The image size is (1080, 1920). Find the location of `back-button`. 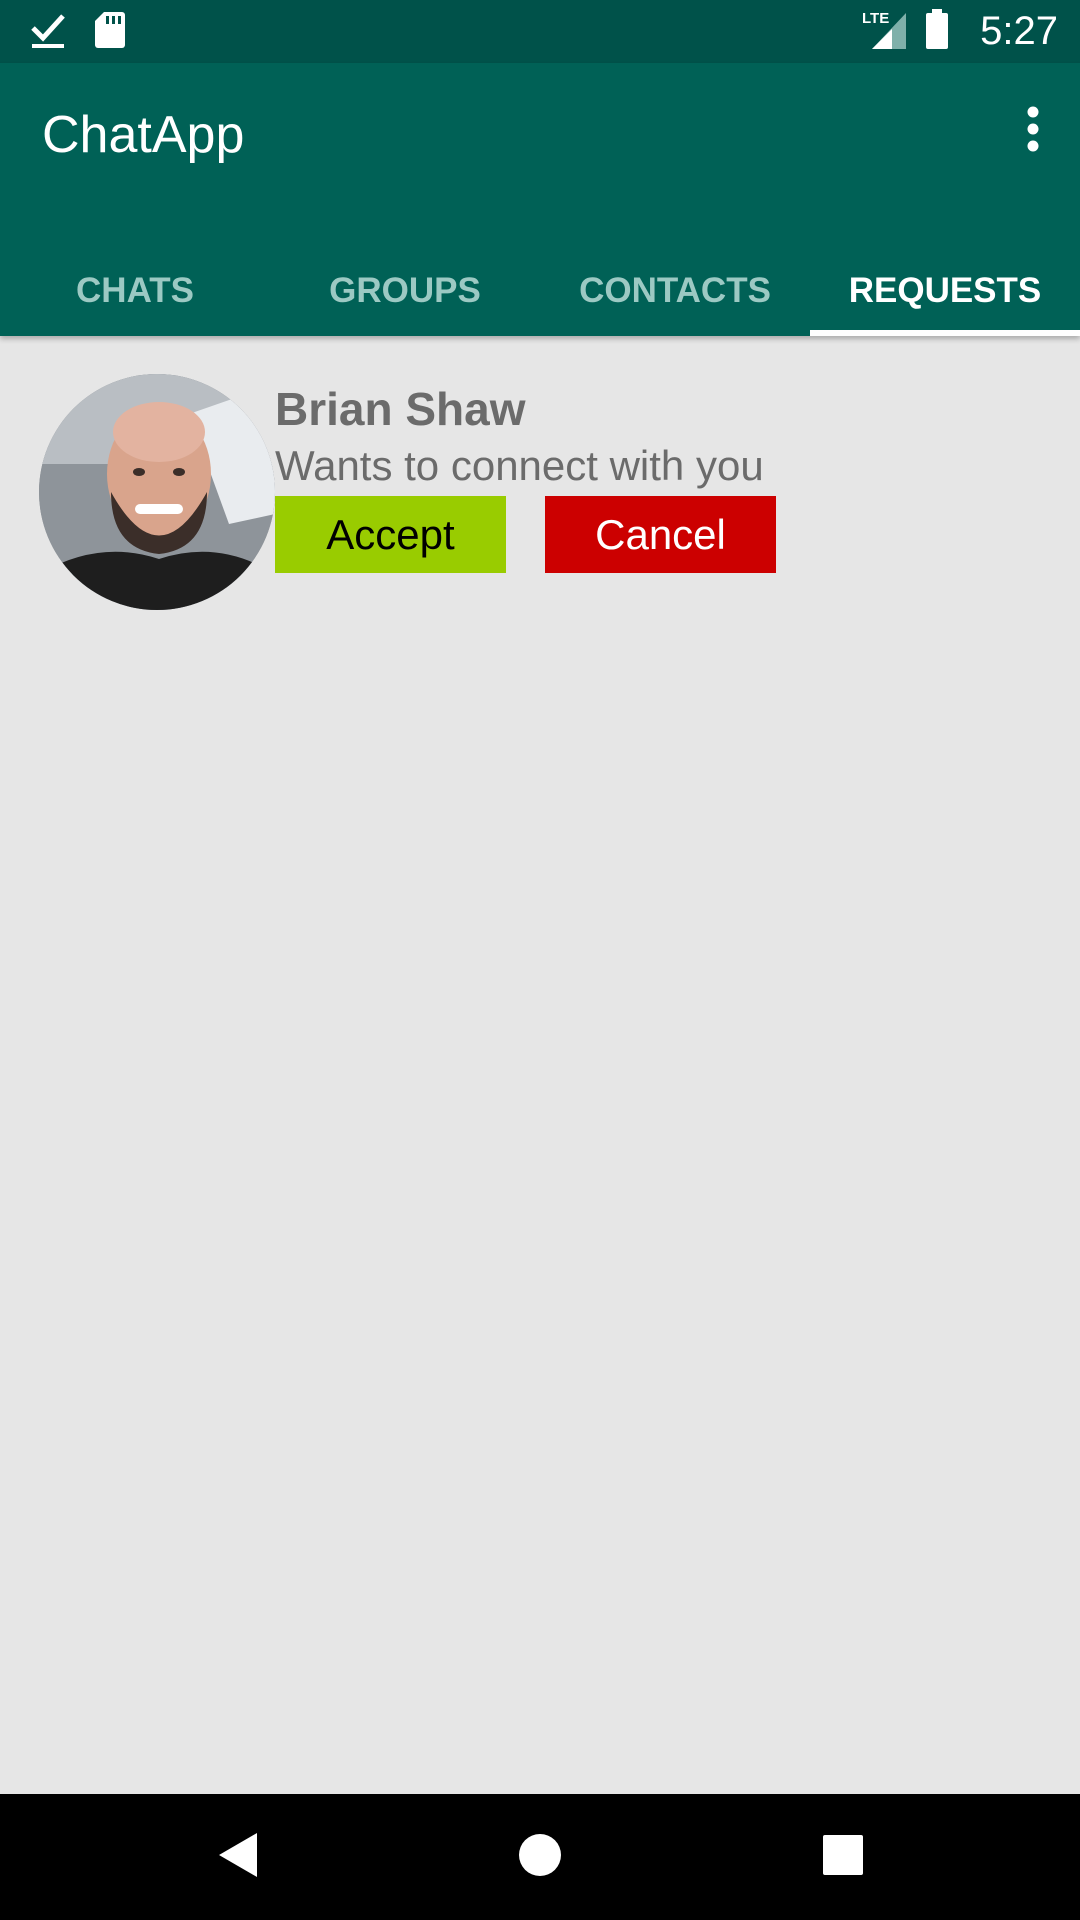

back-button is located at coordinates (237, 1857).